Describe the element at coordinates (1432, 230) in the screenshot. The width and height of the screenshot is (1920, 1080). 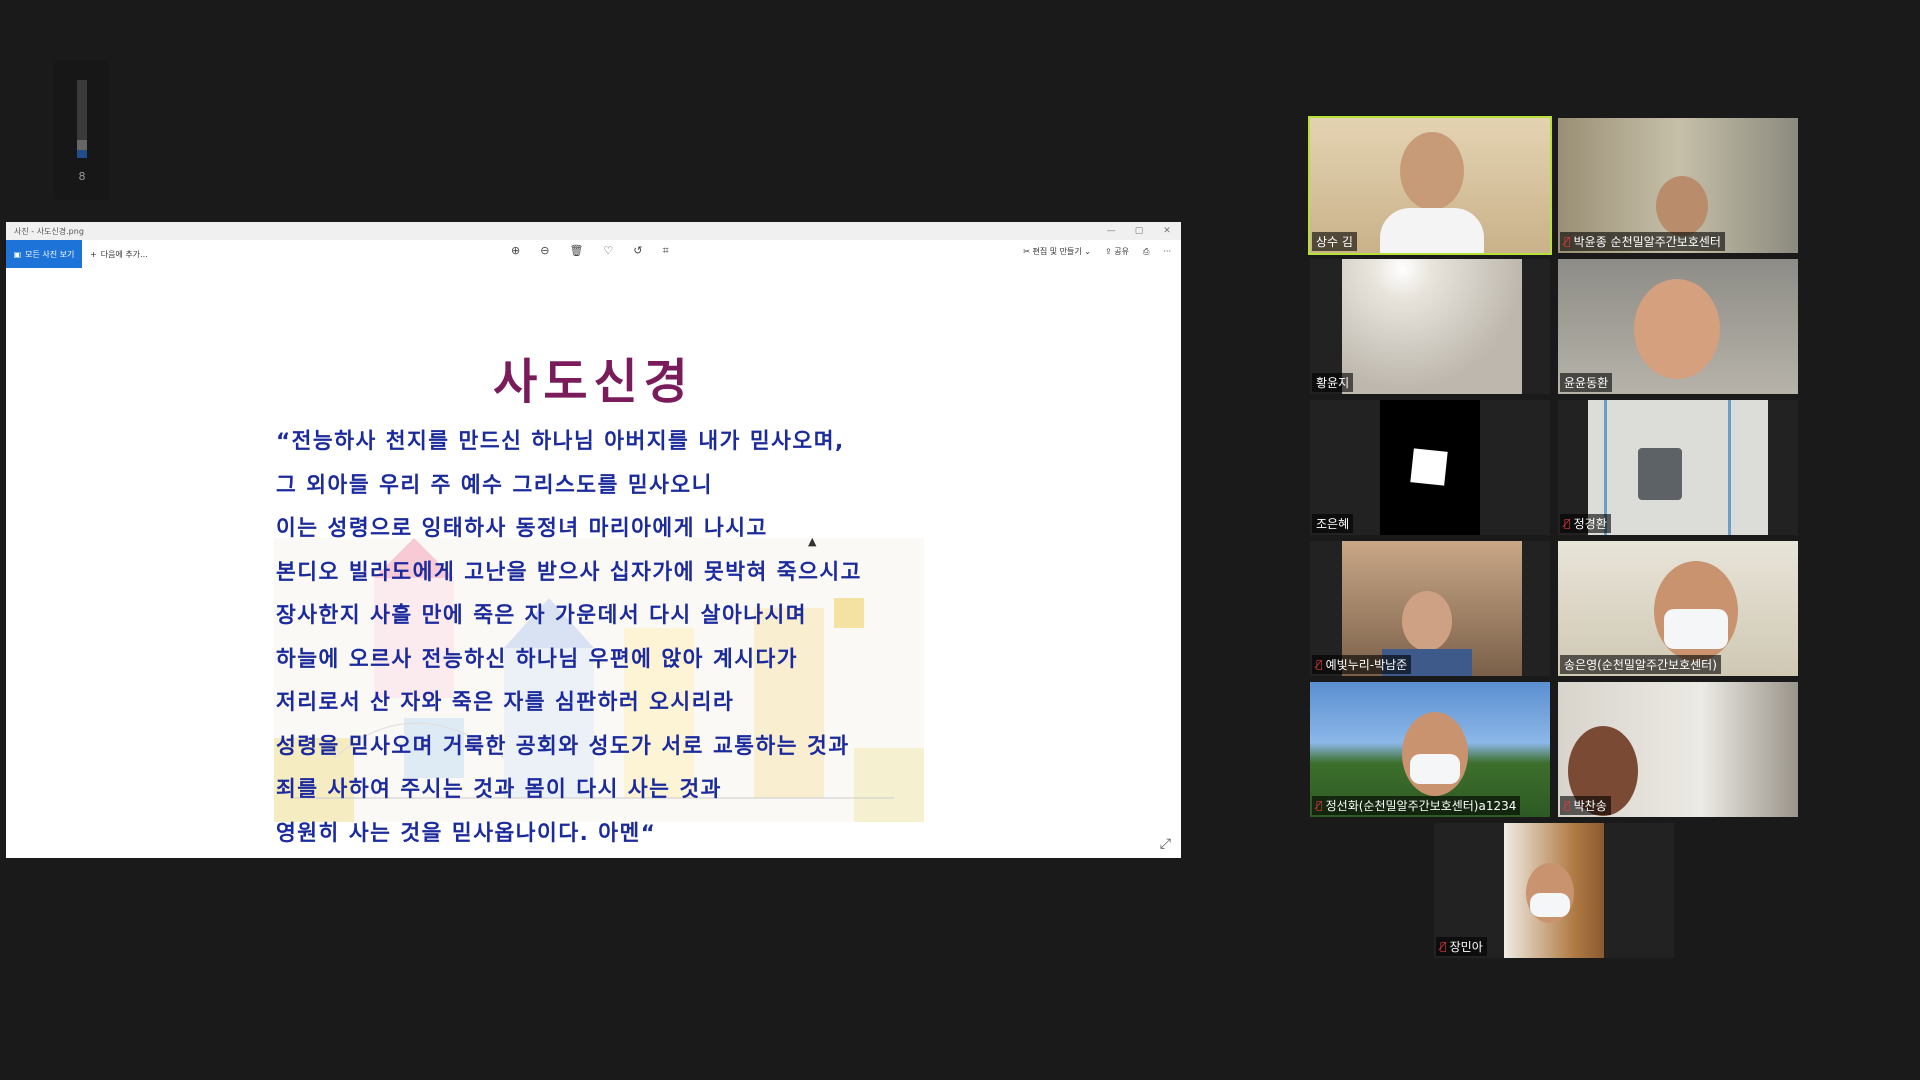
I see `participant-shirt` at that location.